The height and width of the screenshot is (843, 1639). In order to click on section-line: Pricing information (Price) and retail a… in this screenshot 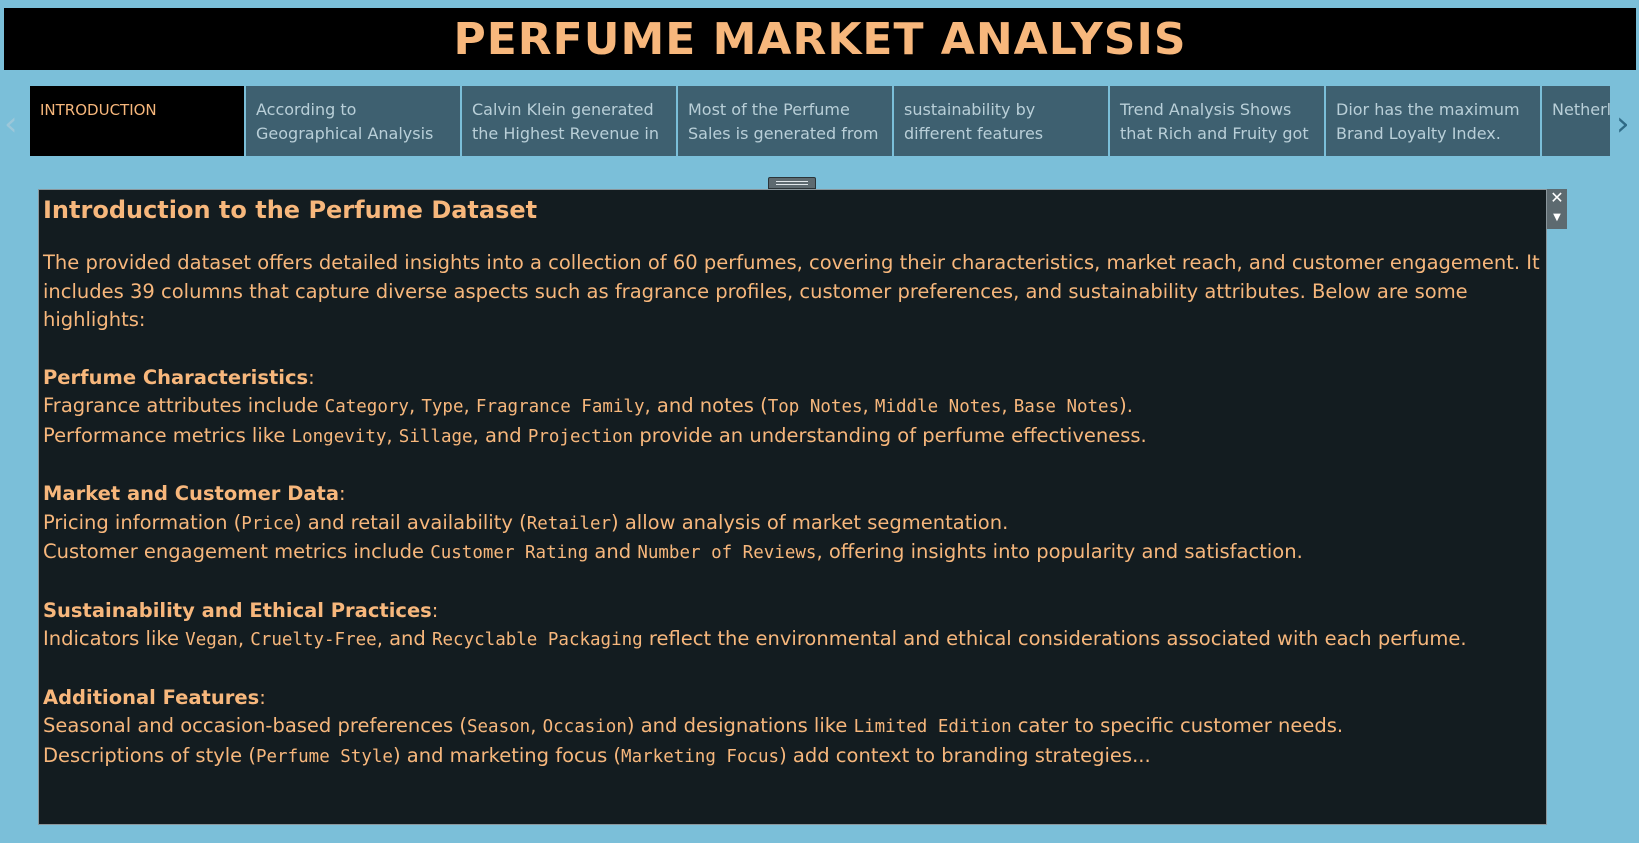, I will do `click(526, 522)`.